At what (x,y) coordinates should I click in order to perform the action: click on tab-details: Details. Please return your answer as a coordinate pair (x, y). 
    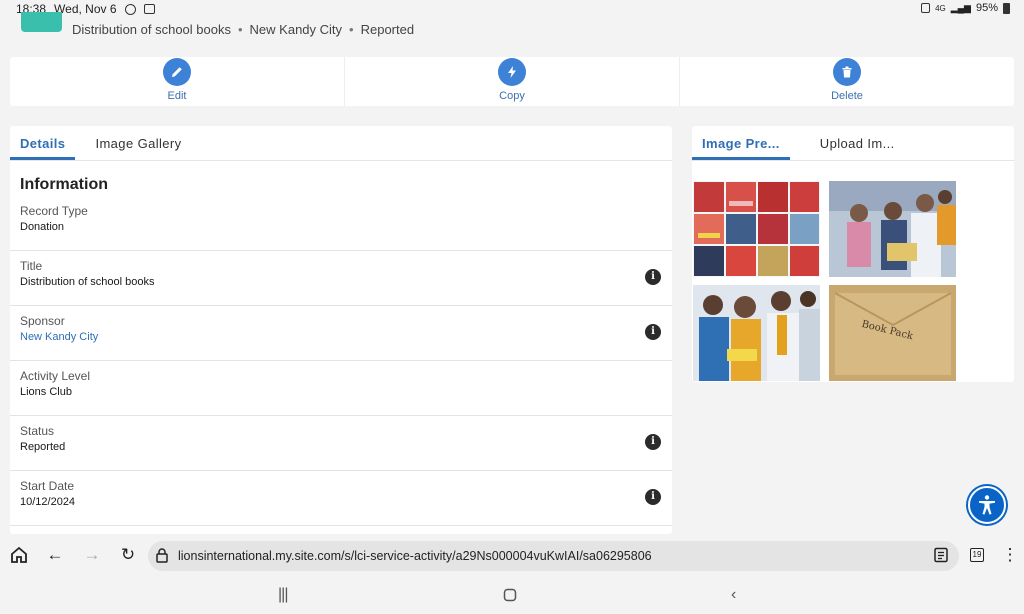
    Looking at the image, I should click on (43, 143).